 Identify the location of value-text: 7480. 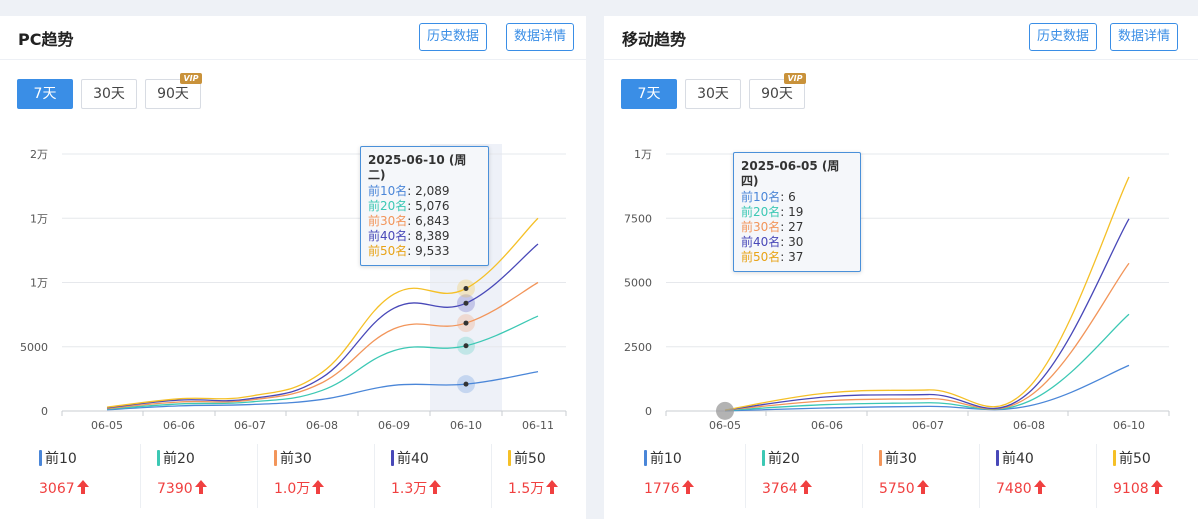
(1014, 489).